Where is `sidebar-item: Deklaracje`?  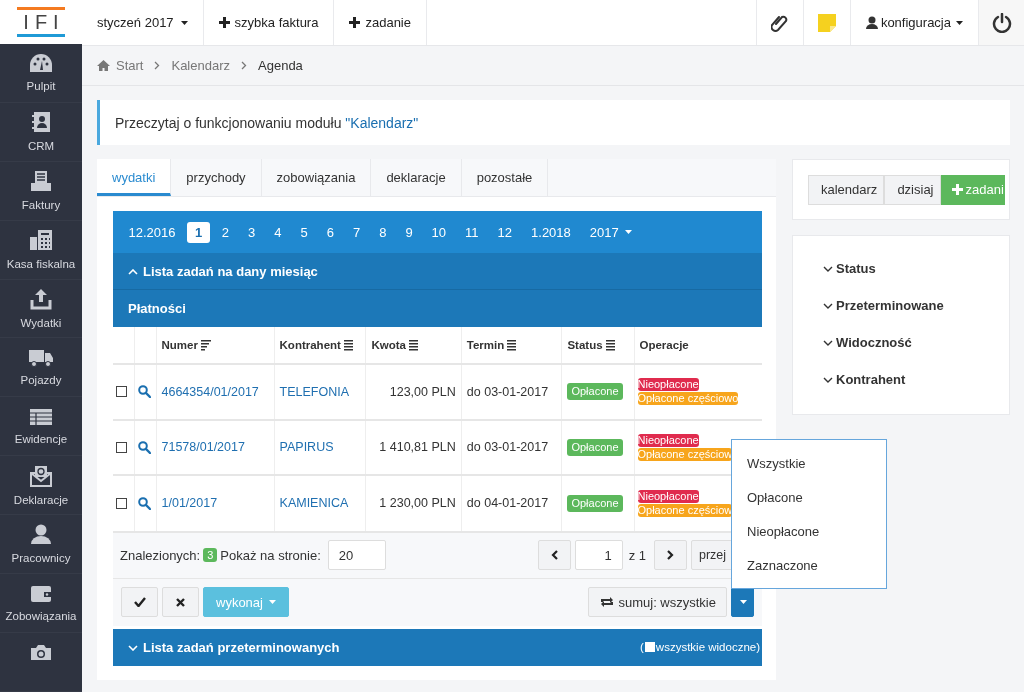
sidebar-item: Deklaracje is located at coordinates (41, 485).